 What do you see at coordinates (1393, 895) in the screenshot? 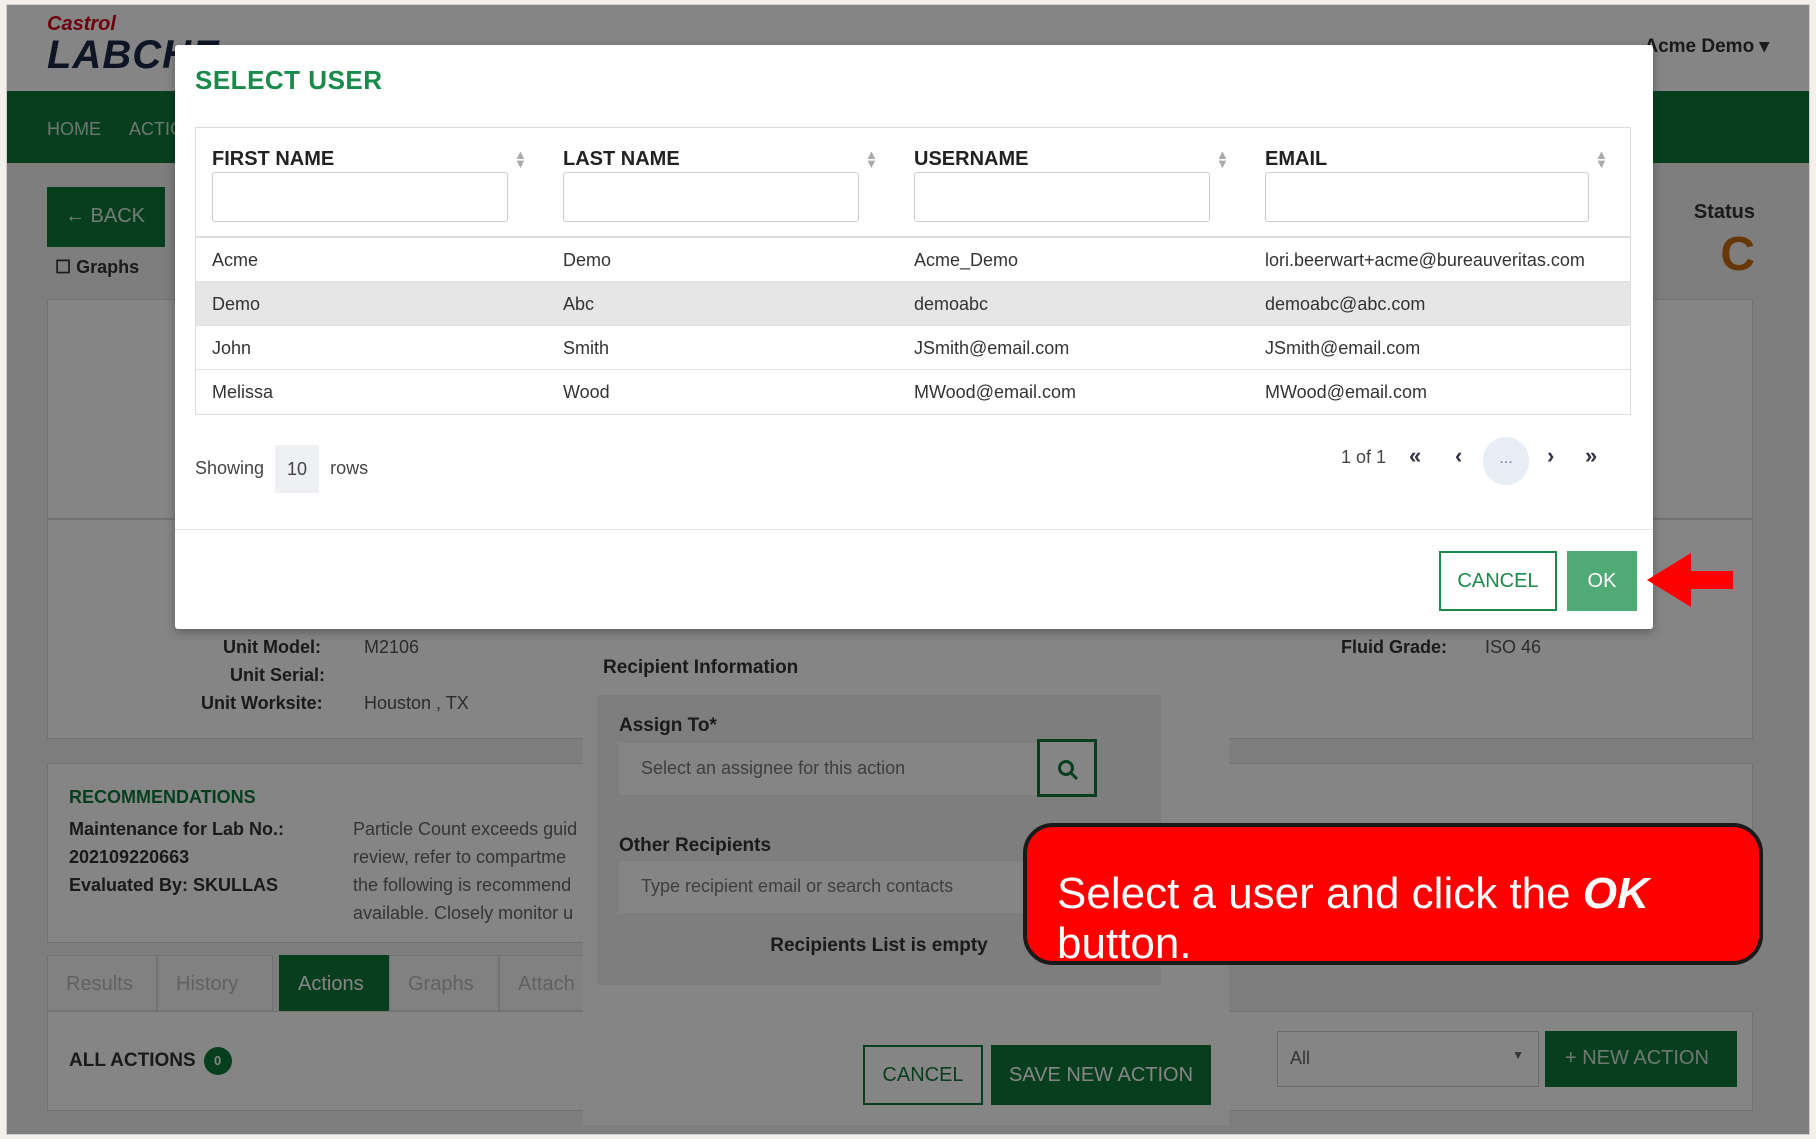
I see `instruction-callout: Select a user and click the OK button.` at bounding box center [1393, 895].